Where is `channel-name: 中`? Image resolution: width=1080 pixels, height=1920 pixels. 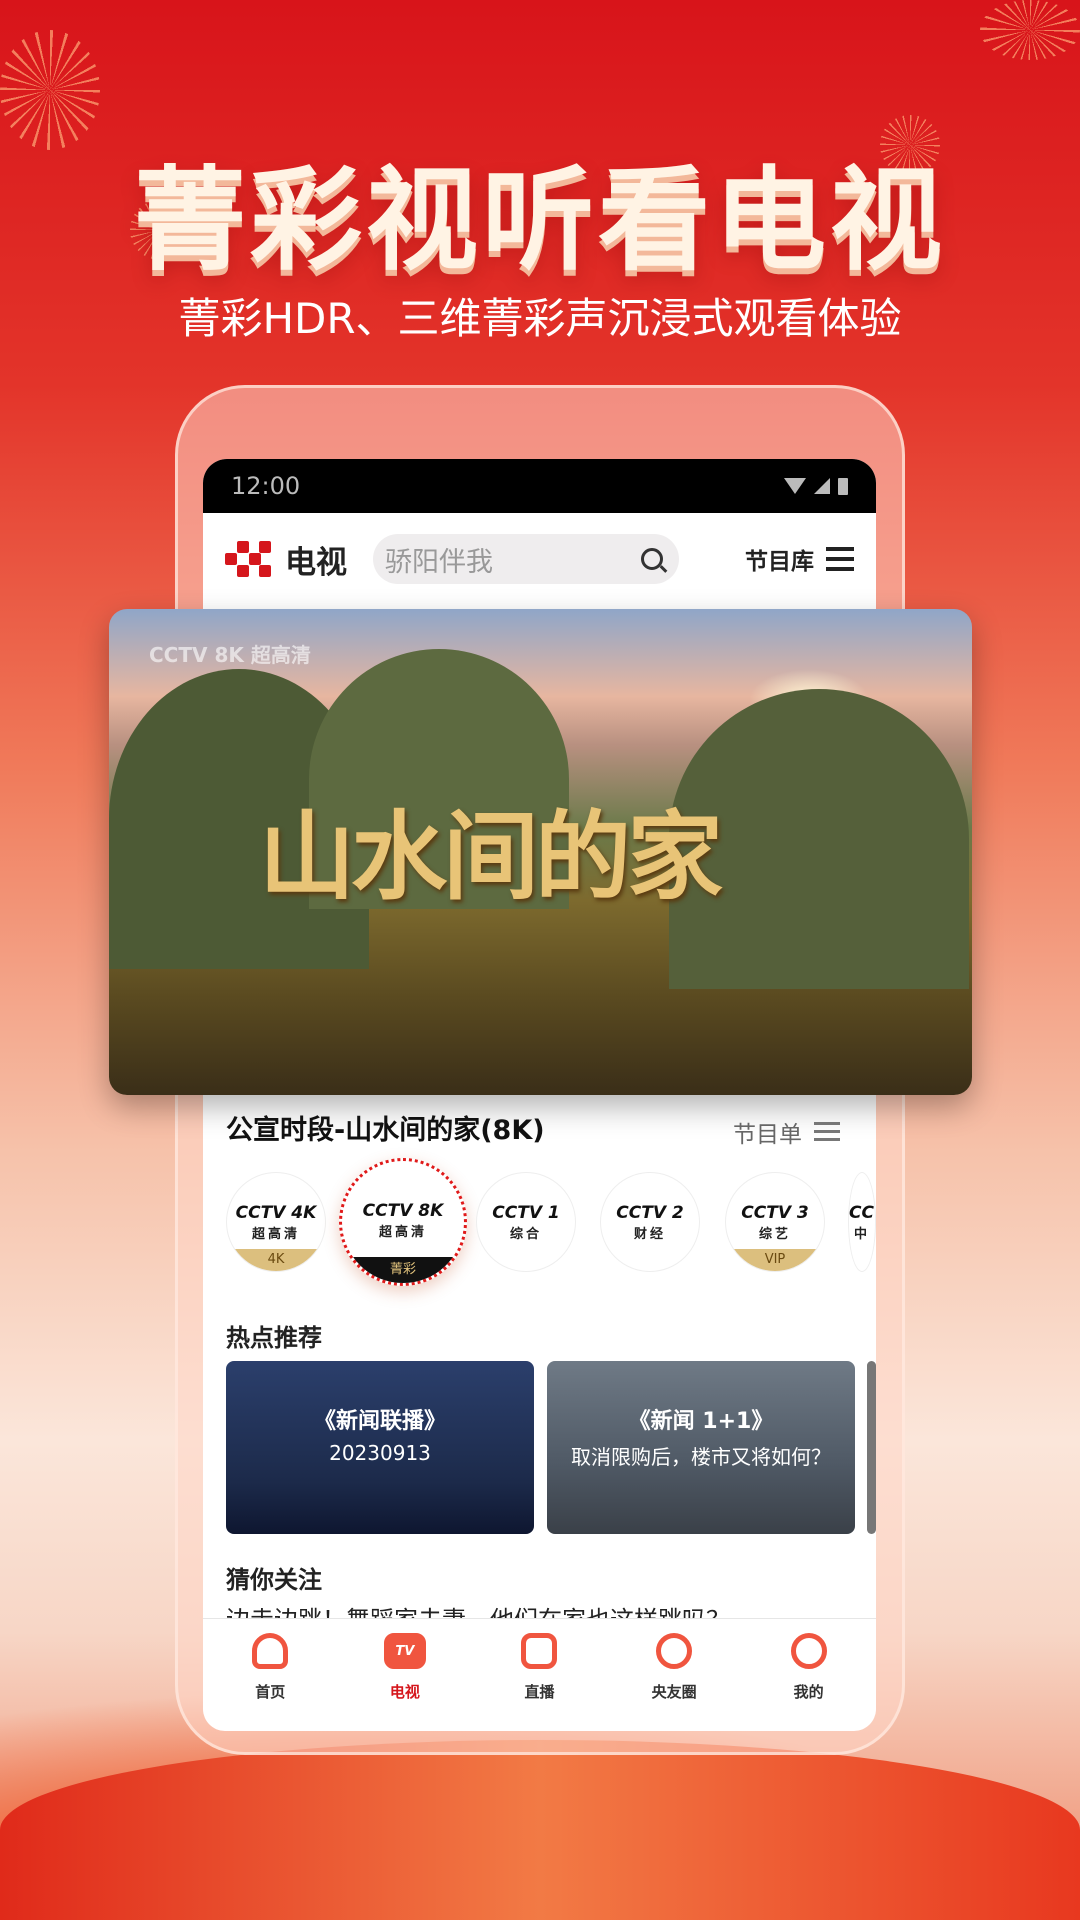 channel-name: 中 is located at coordinates (861, 1234).